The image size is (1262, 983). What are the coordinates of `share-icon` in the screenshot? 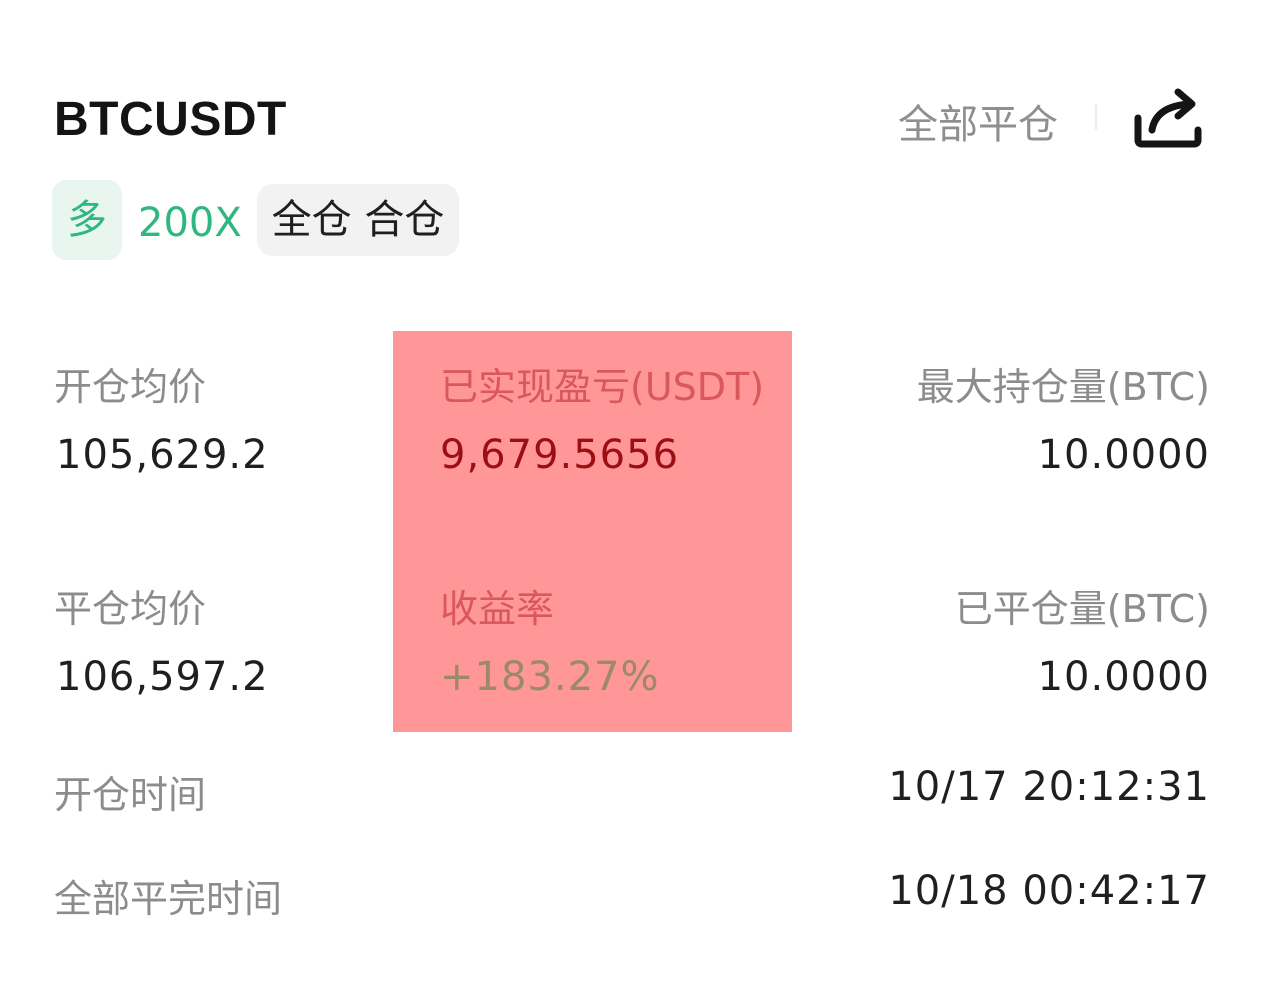 It's located at (1168, 118).